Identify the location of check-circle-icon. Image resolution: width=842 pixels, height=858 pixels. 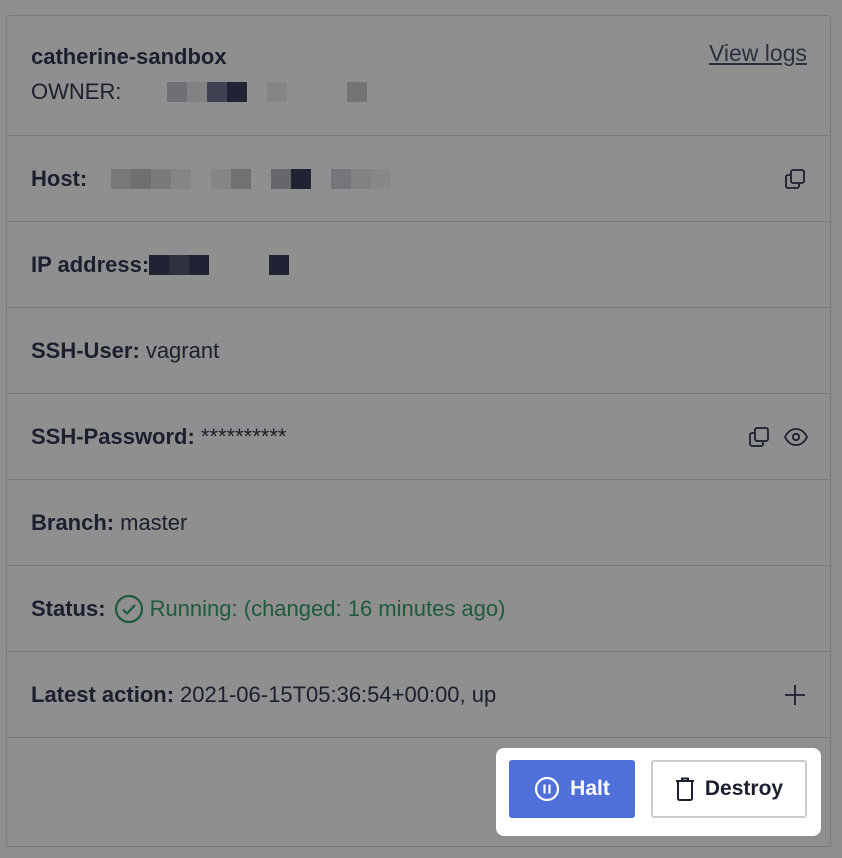
(129, 609).